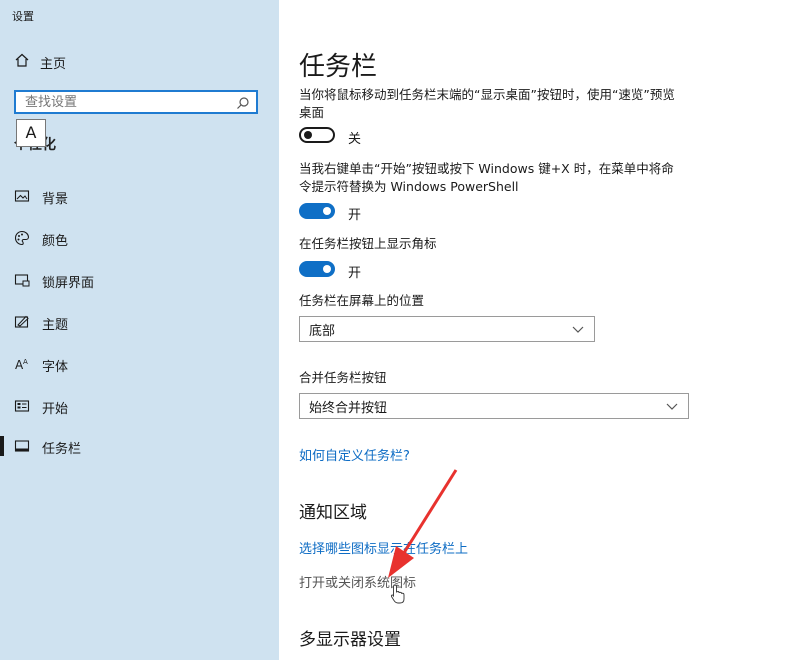 This screenshot has width=800, height=660. What do you see at coordinates (343, 377) in the screenshot?
I see `combine-label: 合并任务栏按钮` at bounding box center [343, 377].